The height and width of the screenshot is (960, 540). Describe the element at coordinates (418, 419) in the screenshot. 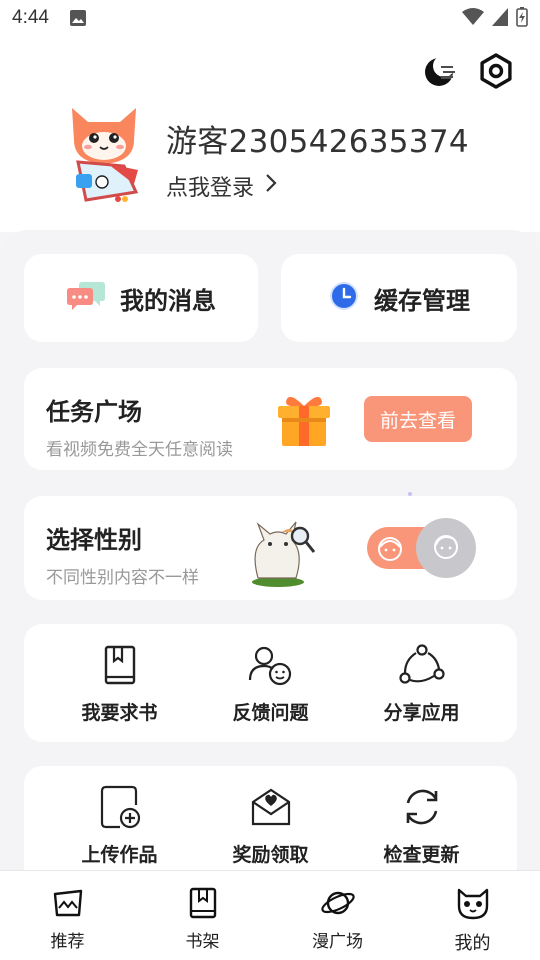

I see `go-check-button: 前去查看` at that location.